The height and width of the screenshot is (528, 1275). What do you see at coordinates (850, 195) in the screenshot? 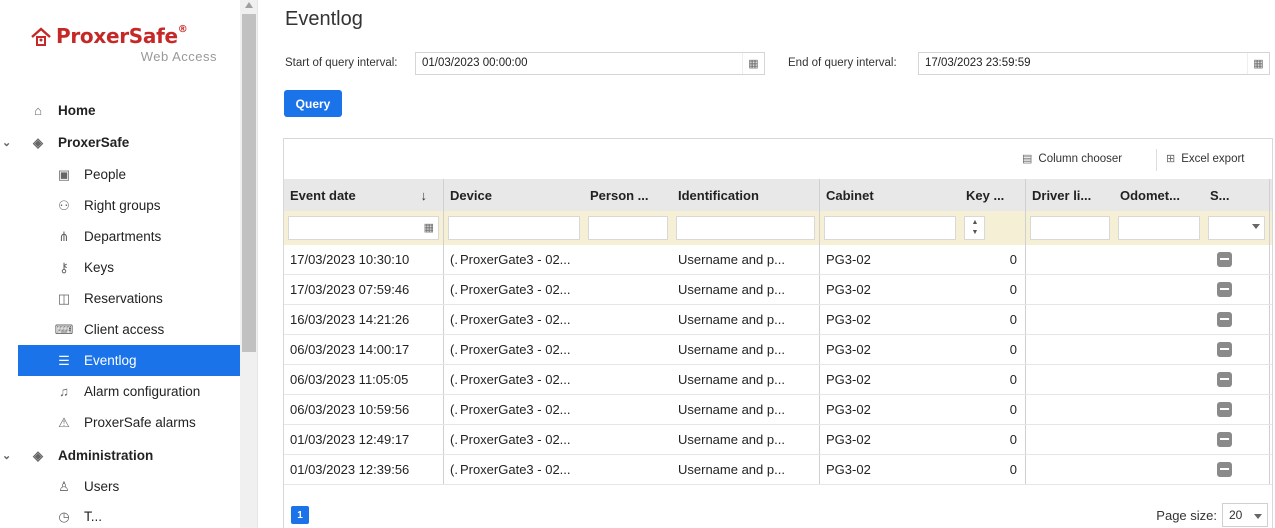
I see `column-header-label: Cabinet` at bounding box center [850, 195].